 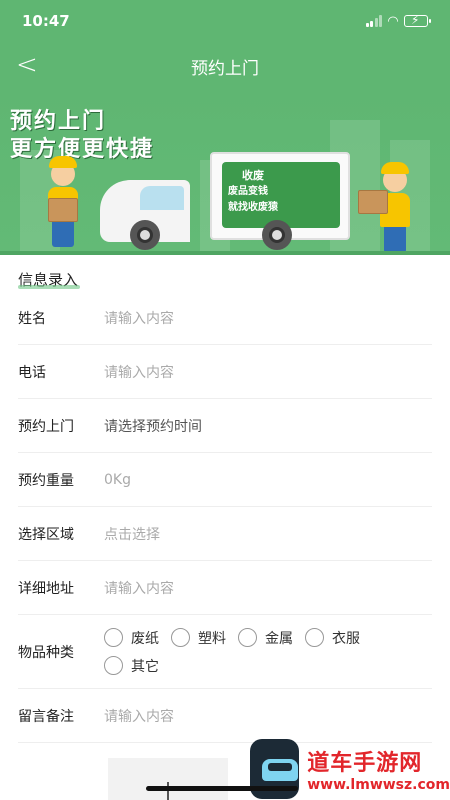 What do you see at coordinates (46, 588) in the screenshot?
I see `address-label: 详细地址` at bounding box center [46, 588].